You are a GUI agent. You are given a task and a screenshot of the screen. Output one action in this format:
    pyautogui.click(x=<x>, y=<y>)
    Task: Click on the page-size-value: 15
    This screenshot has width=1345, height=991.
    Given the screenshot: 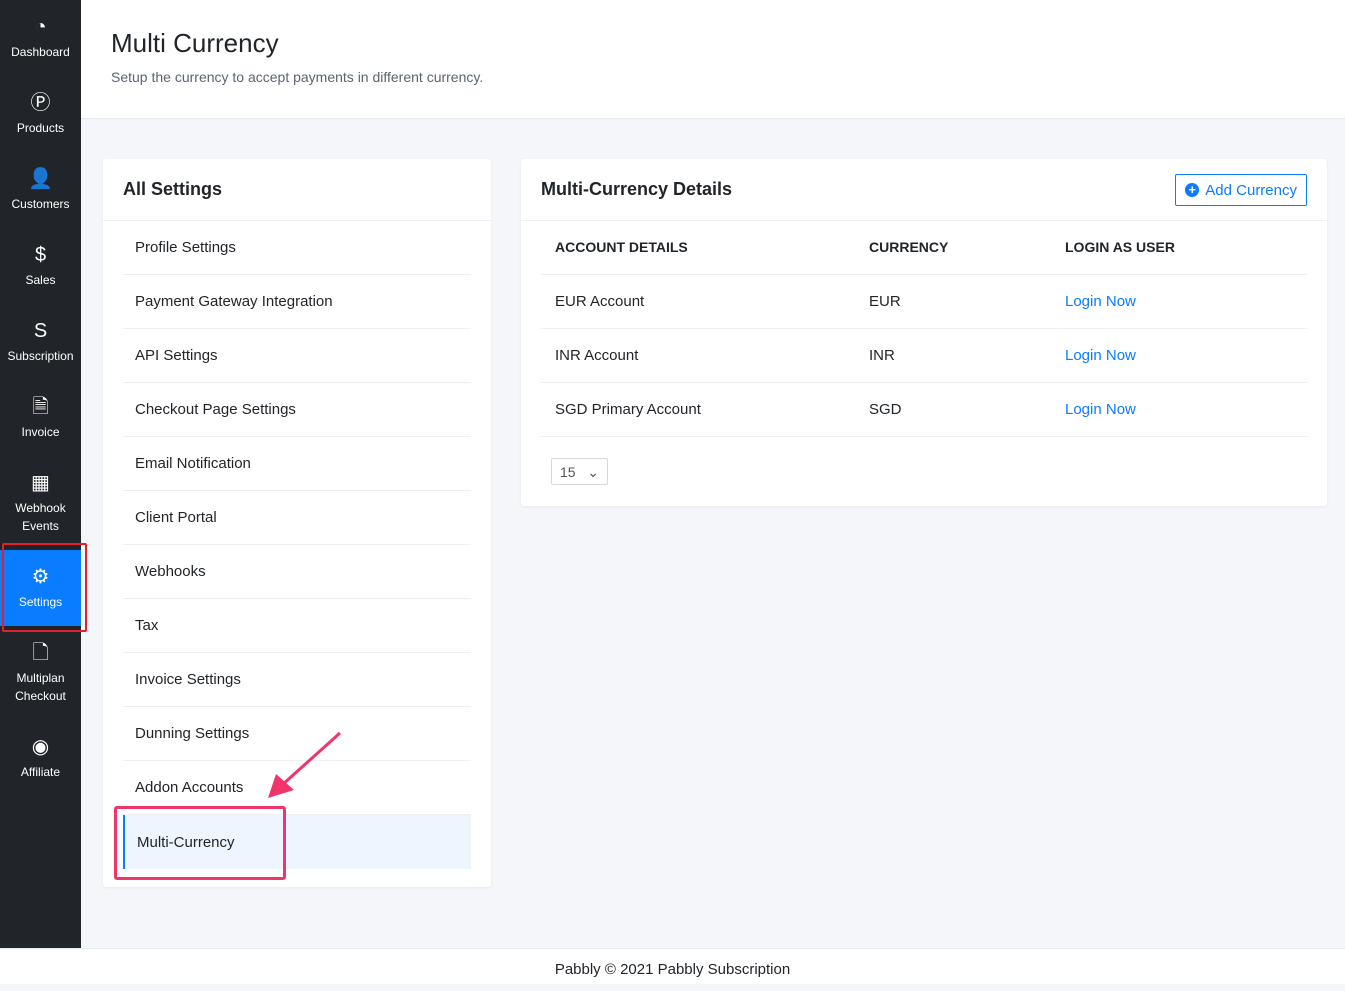 What is the action you would take?
    pyautogui.click(x=568, y=472)
    